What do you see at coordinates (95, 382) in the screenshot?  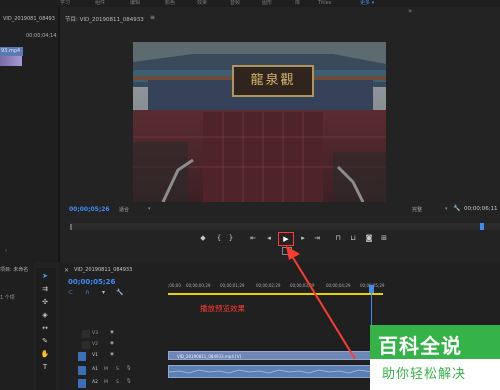 I see `track-id: A2` at bounding box center [95, 382].